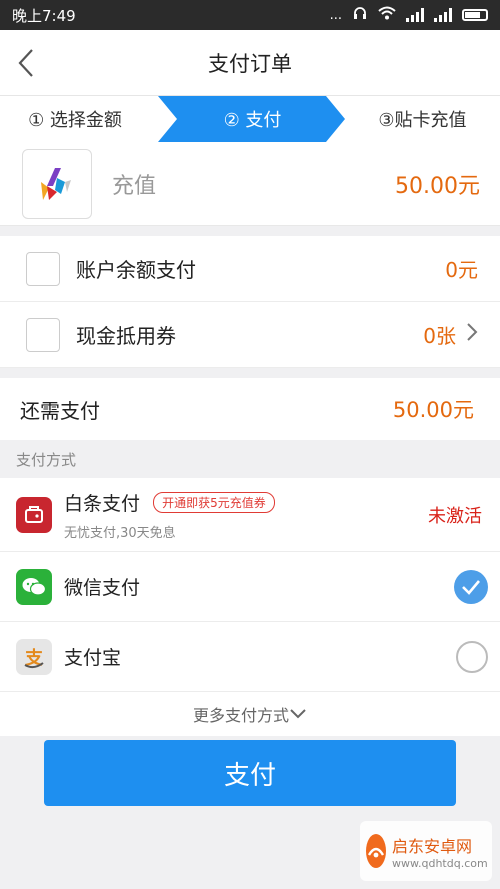 This screenshot has width=500, height=889. What do you see at coordinates (387, 15) in the screenshot?
I see `wifi-icon` at bounding box center [387, 15].